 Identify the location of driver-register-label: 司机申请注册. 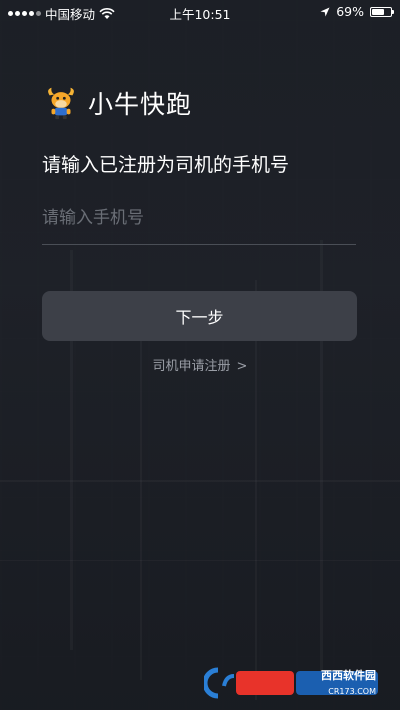
(191, 366).